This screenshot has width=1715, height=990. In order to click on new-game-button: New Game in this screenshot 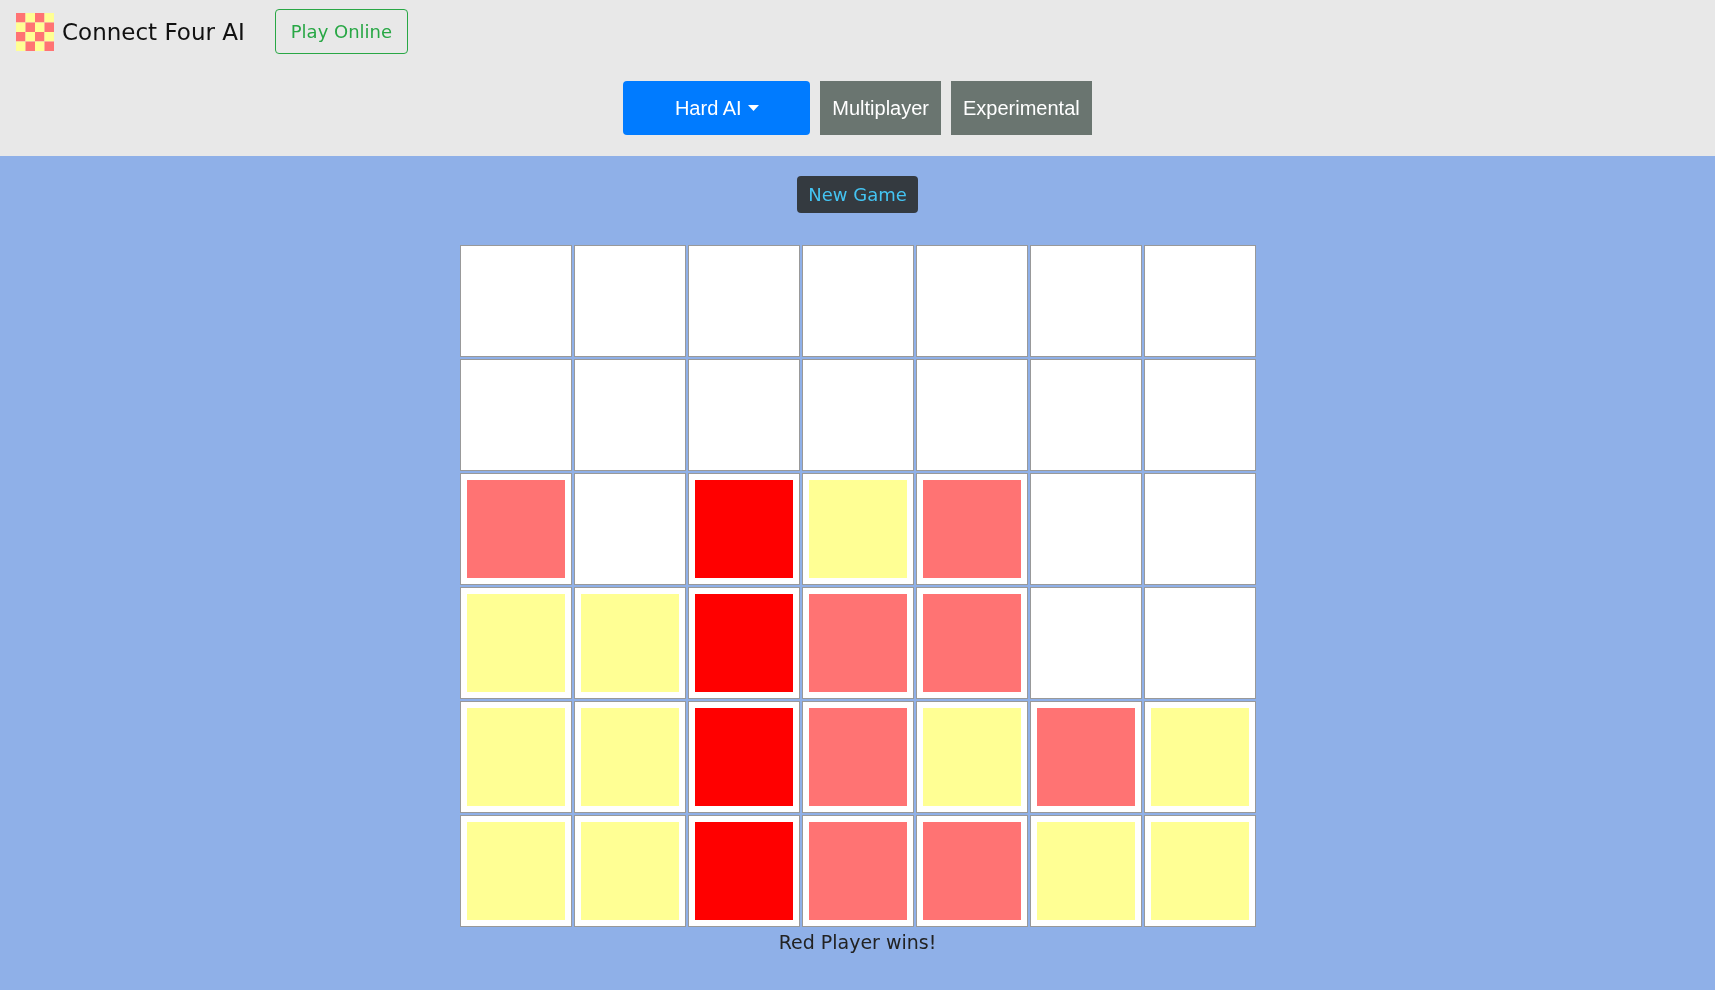, I will do `click(857, 194)`.